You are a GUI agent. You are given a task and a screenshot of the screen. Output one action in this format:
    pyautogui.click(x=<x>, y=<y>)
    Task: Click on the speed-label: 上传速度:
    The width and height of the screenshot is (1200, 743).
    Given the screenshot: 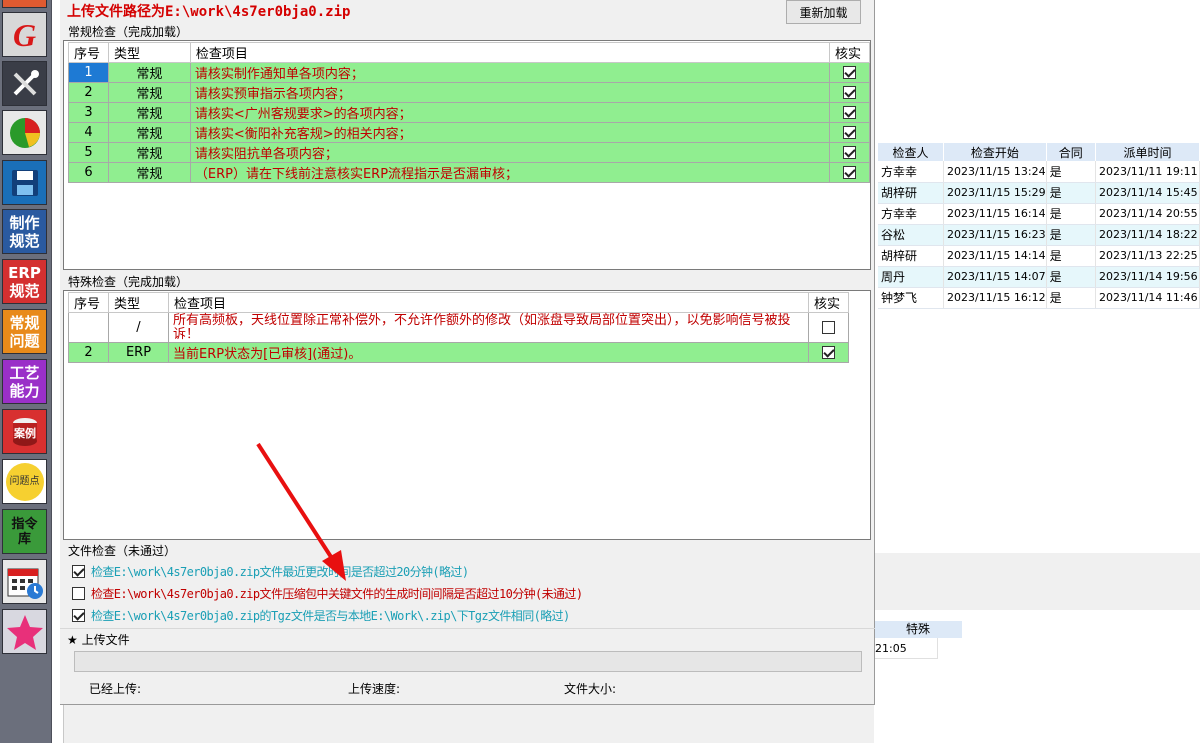 What is the action you would take?
    pyautogui.click(x=374, y=689)
    